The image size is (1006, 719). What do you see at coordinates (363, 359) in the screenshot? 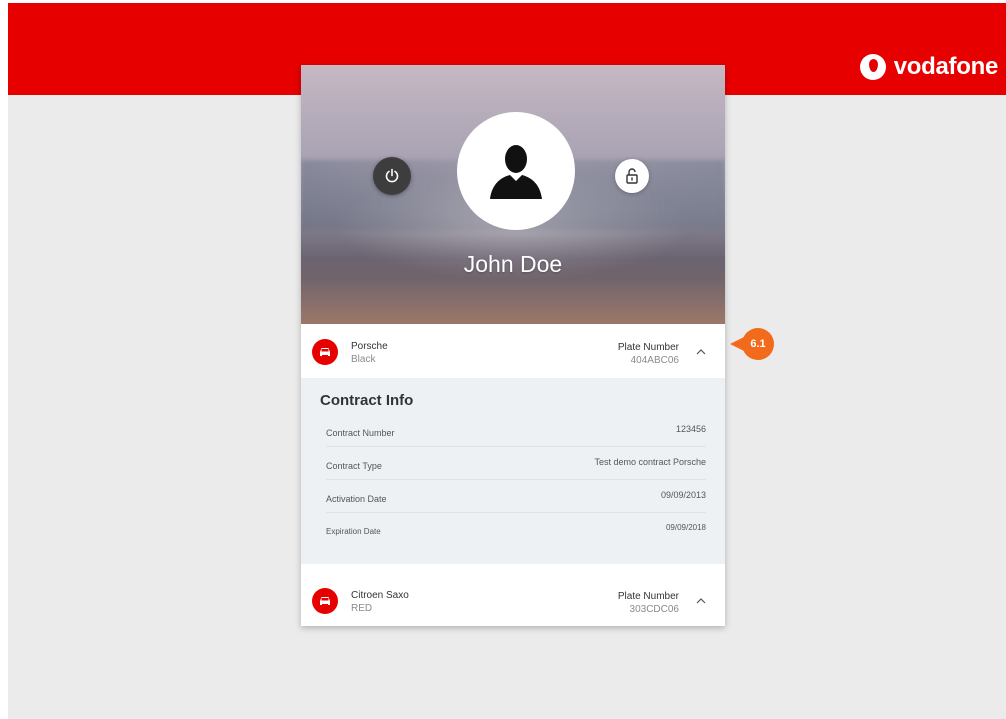
I see `vehicle-color: Black` at bounding box center [363, 359].